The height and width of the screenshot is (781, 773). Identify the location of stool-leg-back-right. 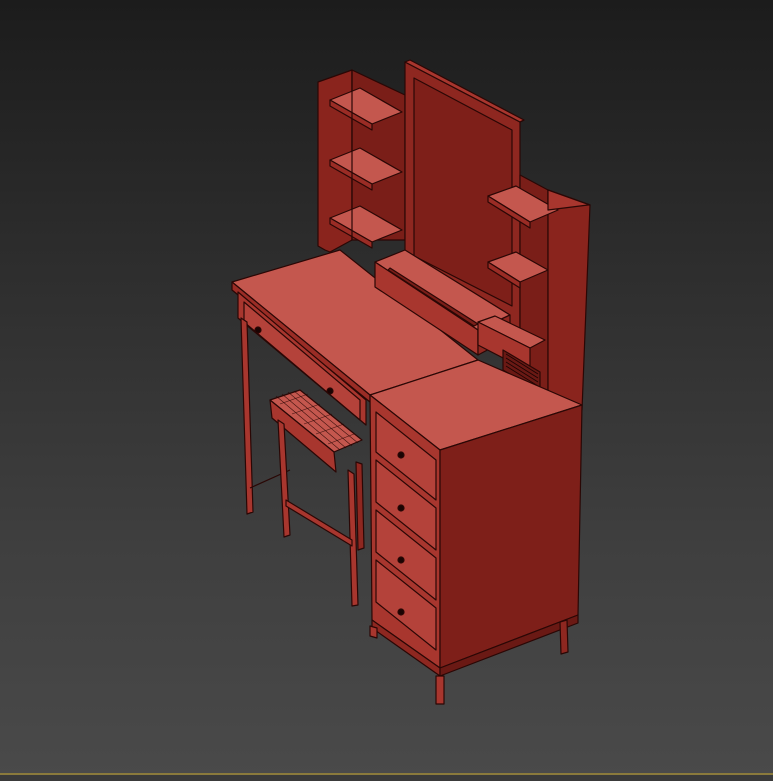
(360, 506).